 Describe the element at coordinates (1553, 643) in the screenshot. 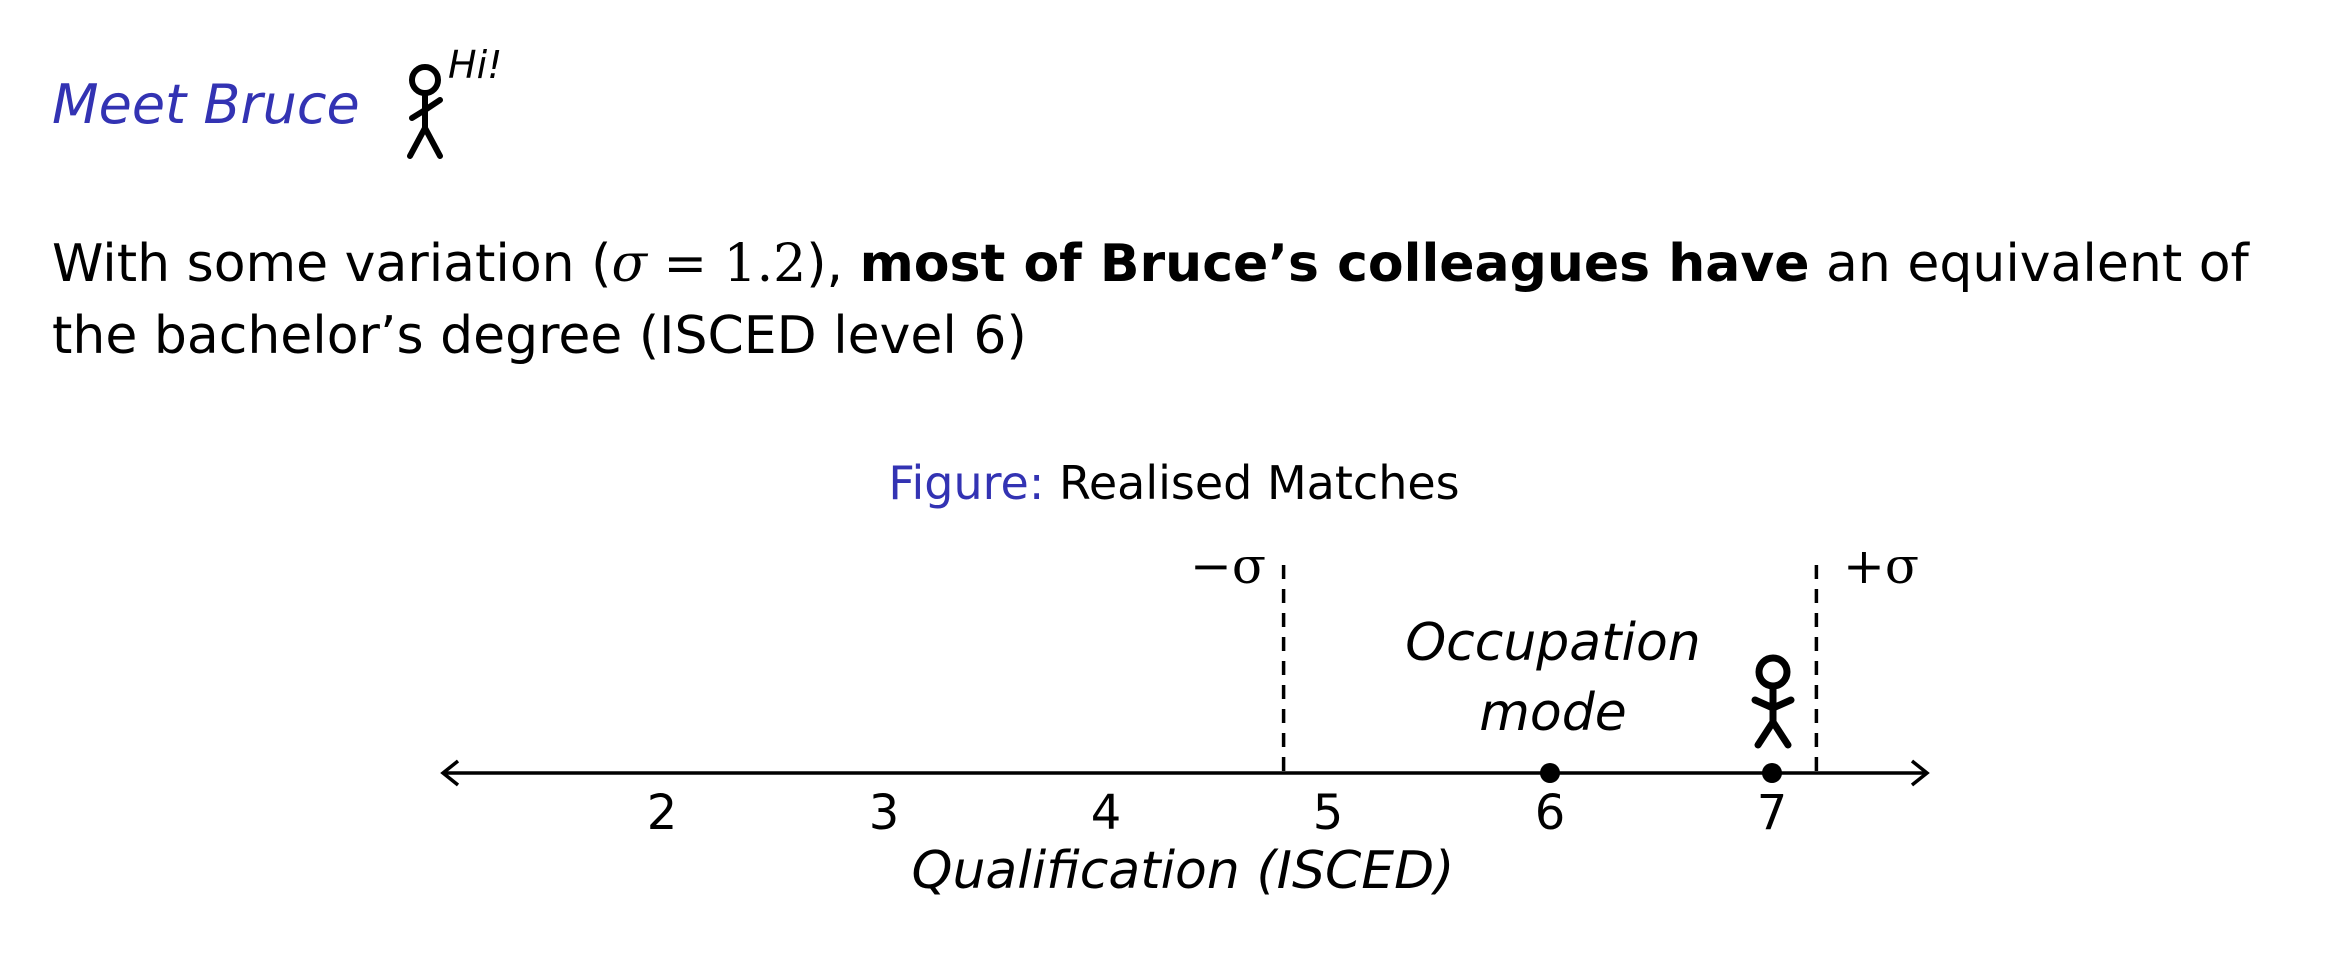

I see `mode-label-line1: Occupation` at that location.